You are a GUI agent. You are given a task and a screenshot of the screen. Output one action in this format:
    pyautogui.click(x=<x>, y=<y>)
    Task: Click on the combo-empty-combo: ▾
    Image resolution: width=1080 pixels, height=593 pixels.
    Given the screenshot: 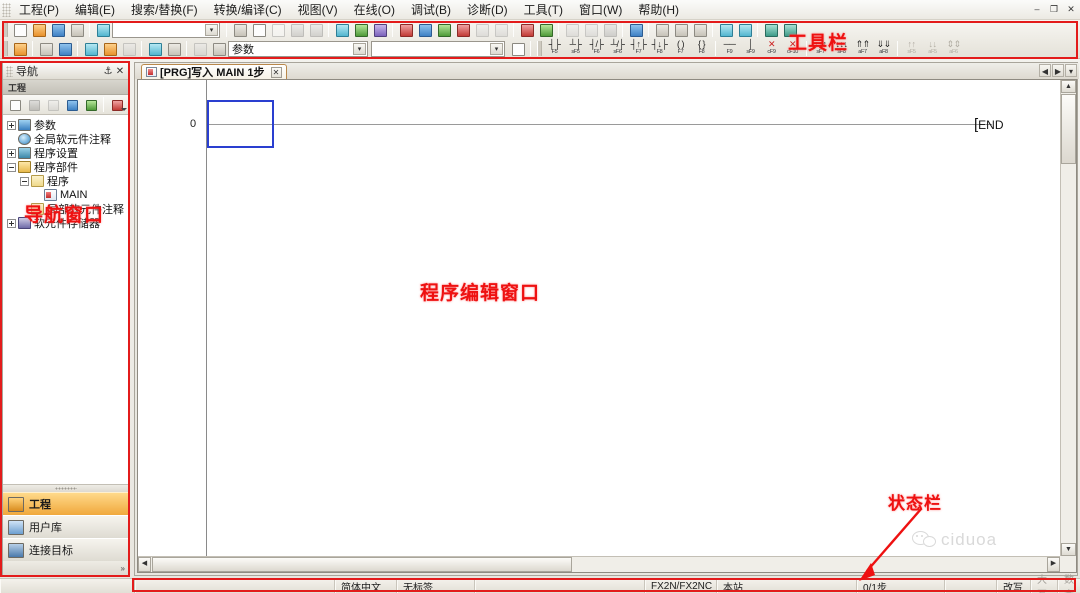 What is the action you would take?
    pyautogui.click(x=438, y=48)
    